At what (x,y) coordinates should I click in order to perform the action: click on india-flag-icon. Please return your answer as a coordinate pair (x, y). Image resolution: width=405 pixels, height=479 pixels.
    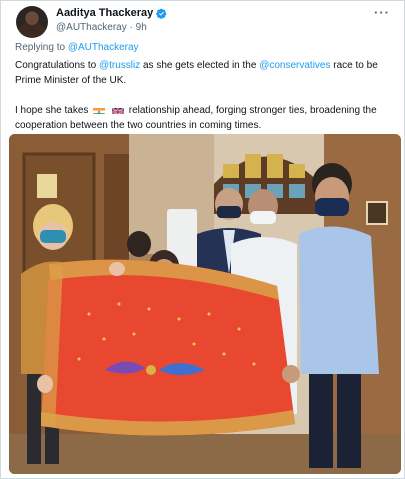
    Looking at the image, I should click on (99, 110).